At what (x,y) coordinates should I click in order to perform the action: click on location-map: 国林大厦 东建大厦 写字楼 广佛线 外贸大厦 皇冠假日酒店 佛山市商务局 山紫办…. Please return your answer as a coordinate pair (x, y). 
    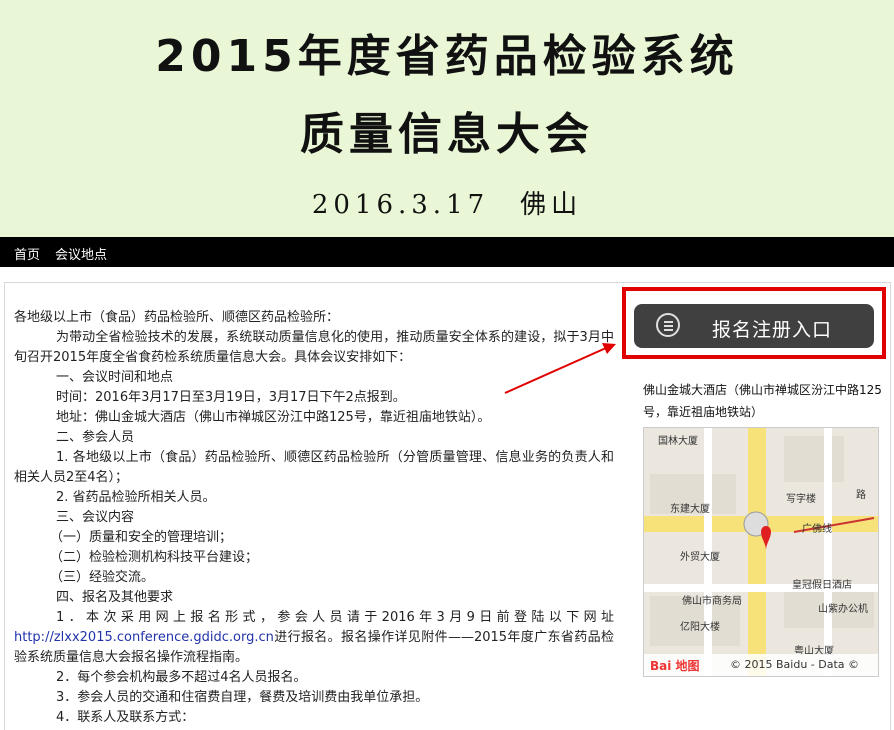
    Looking at the image, I should click on (761, 552).